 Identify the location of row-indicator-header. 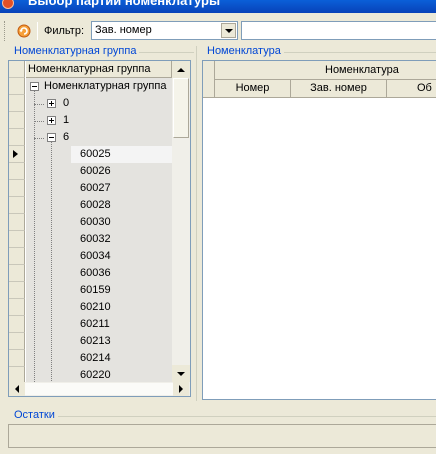
(209, 79).